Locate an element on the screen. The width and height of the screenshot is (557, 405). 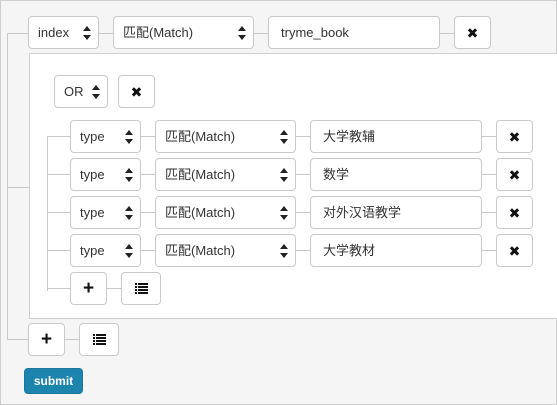
condition-value-input: 大学教材 is located at coordinates (396, 250).